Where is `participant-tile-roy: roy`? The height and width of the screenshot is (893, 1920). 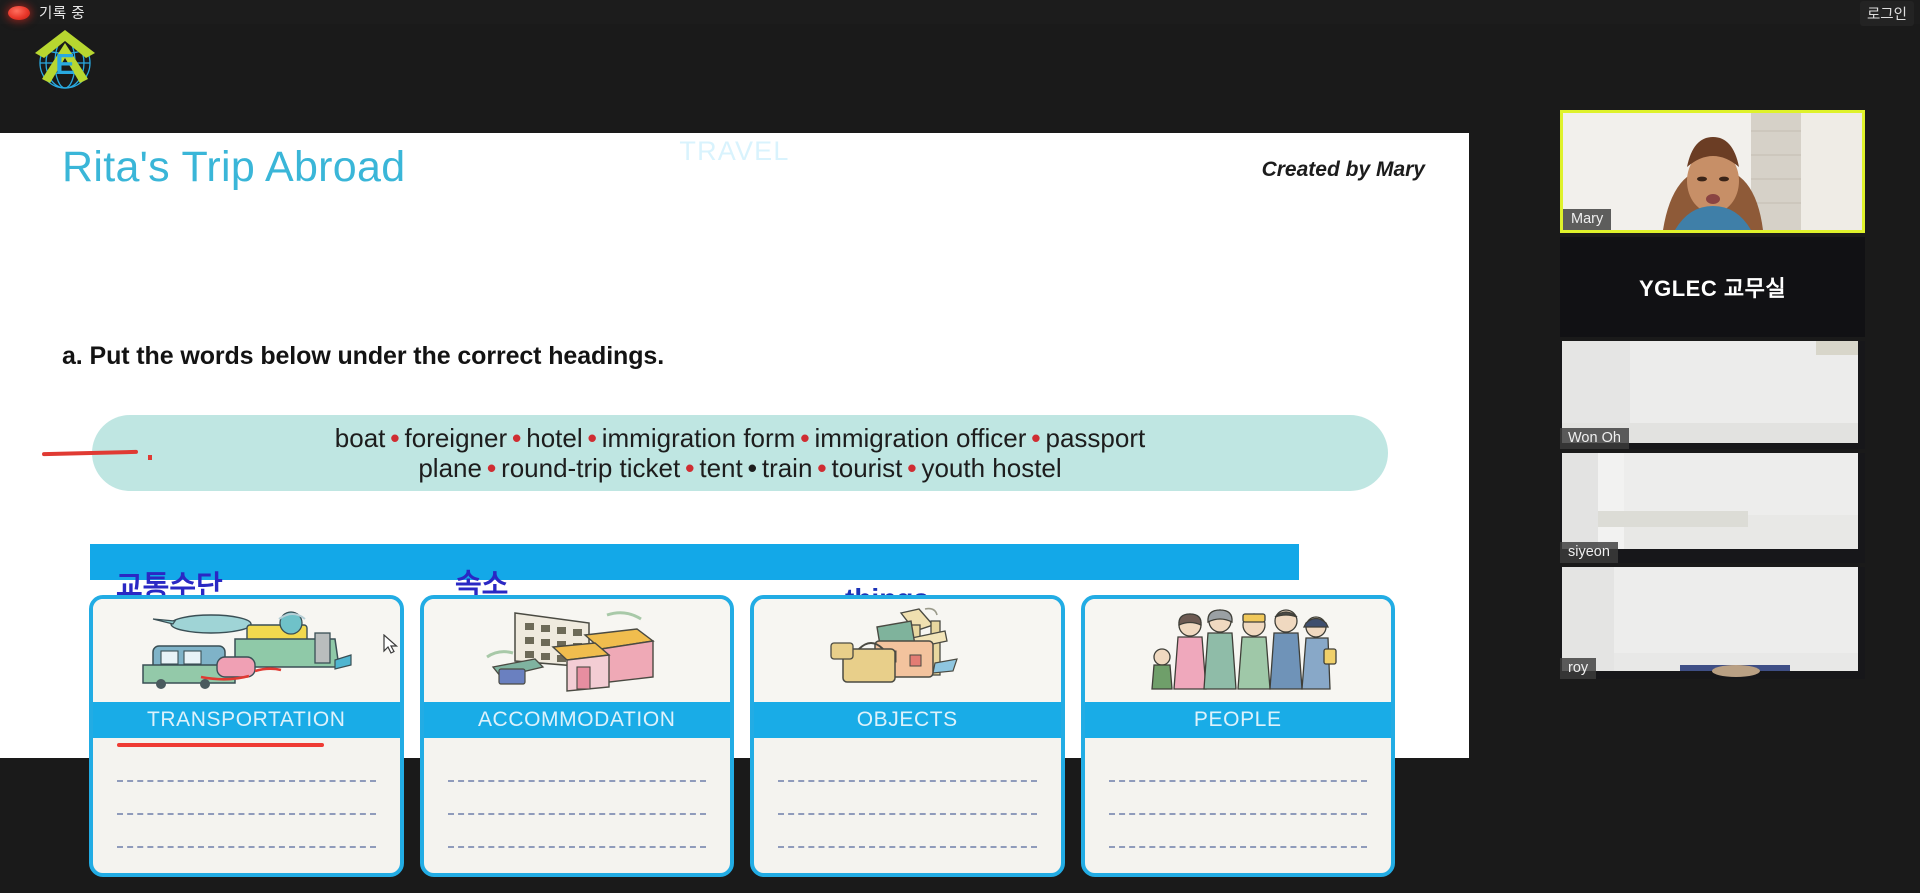
participant-tile-roy: roy is located at coordinates (1712, 623).